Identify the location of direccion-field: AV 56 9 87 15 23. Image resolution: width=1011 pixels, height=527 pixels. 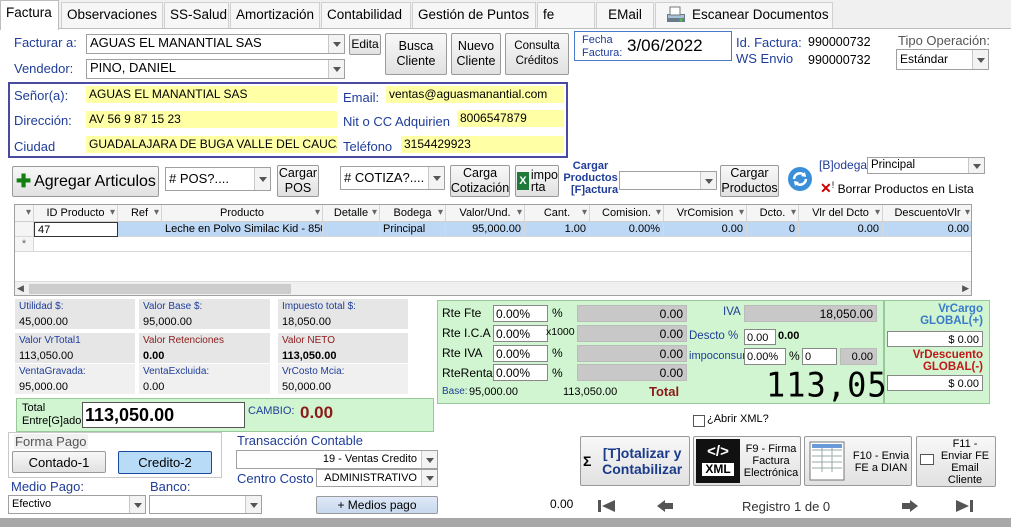
(211, 119).